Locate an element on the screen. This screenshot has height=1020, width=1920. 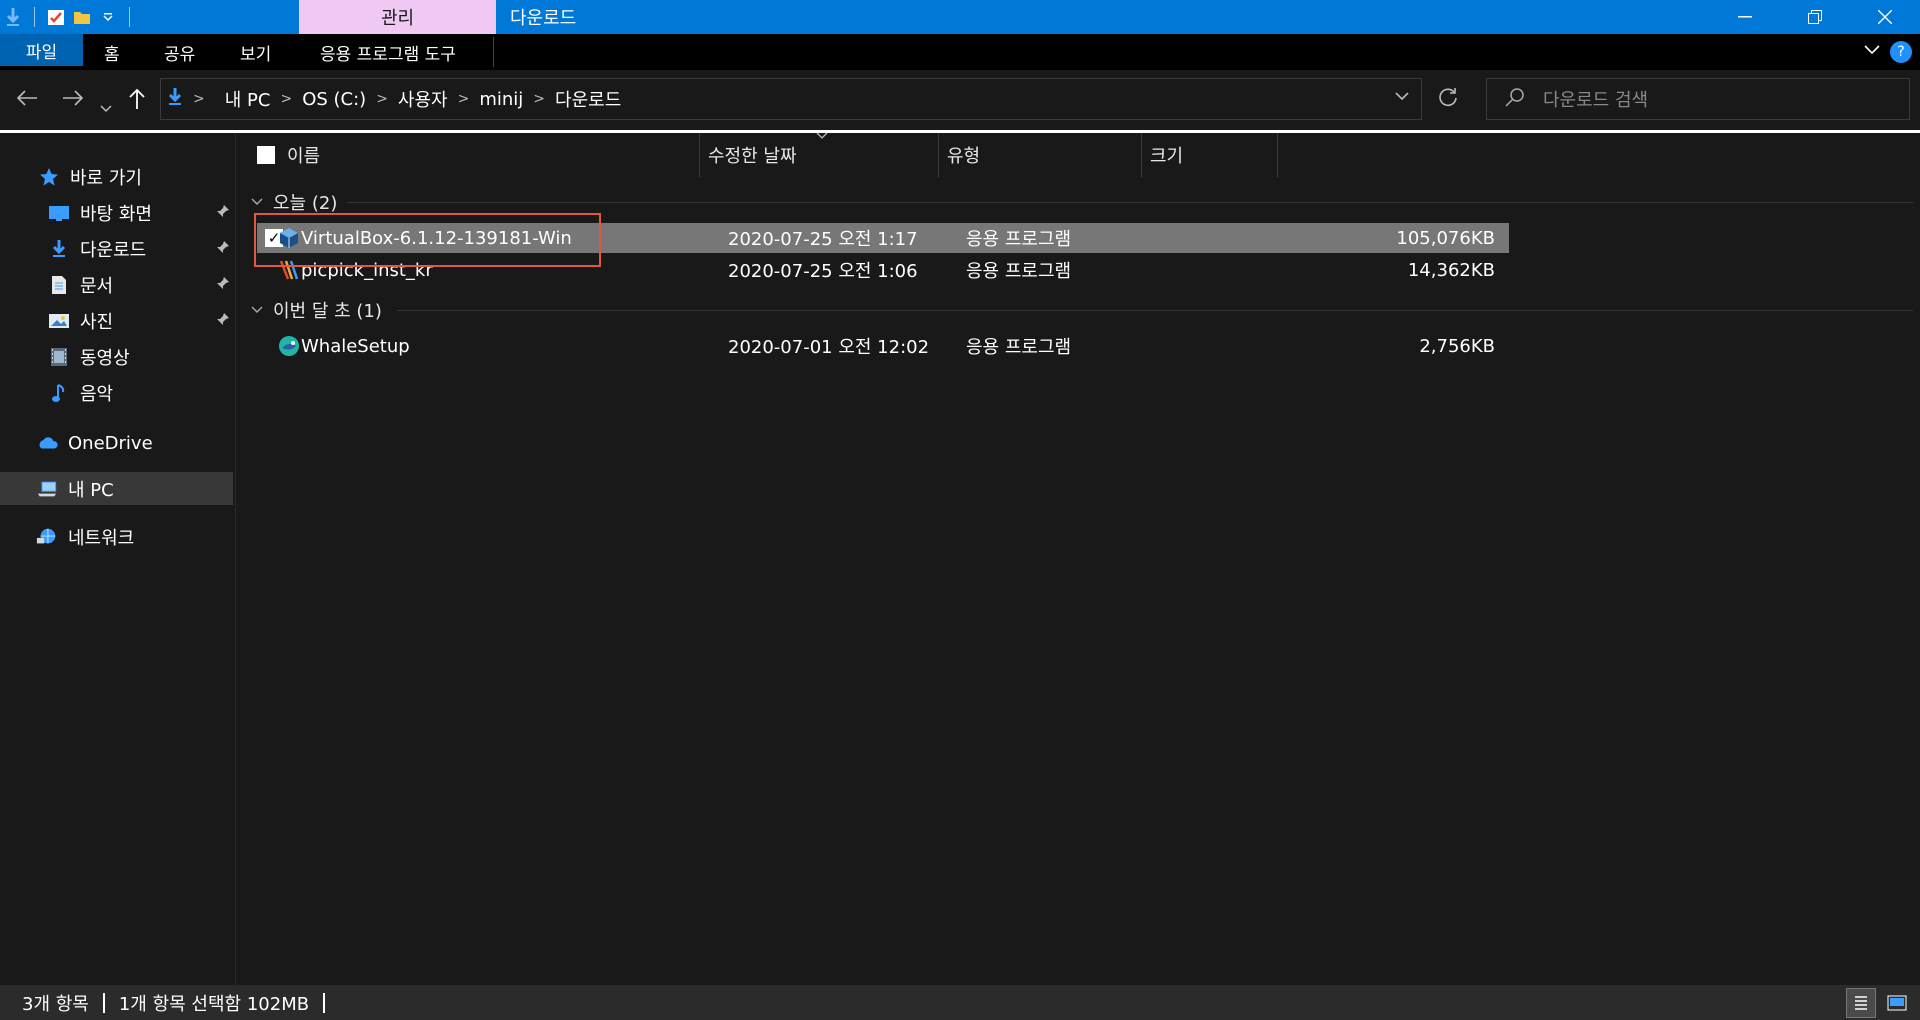
tab-application-tools: 응용 프로그램 도구 is located at coordinates (388, 52).